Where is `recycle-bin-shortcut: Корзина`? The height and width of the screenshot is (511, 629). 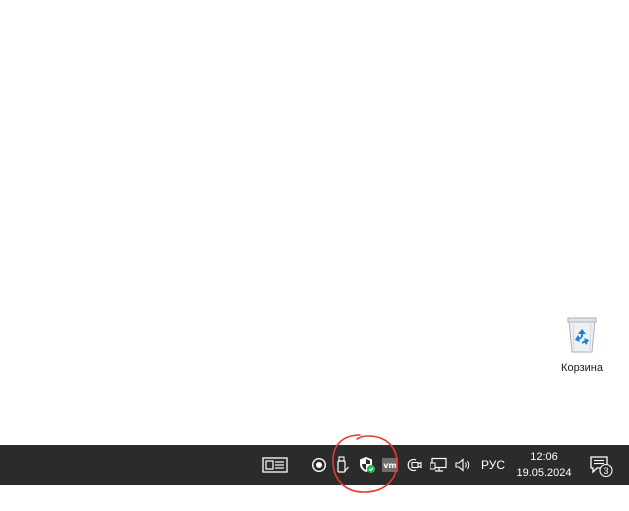 recycle-bin-shortcut: Корзина is located at coordinates (582, 347).